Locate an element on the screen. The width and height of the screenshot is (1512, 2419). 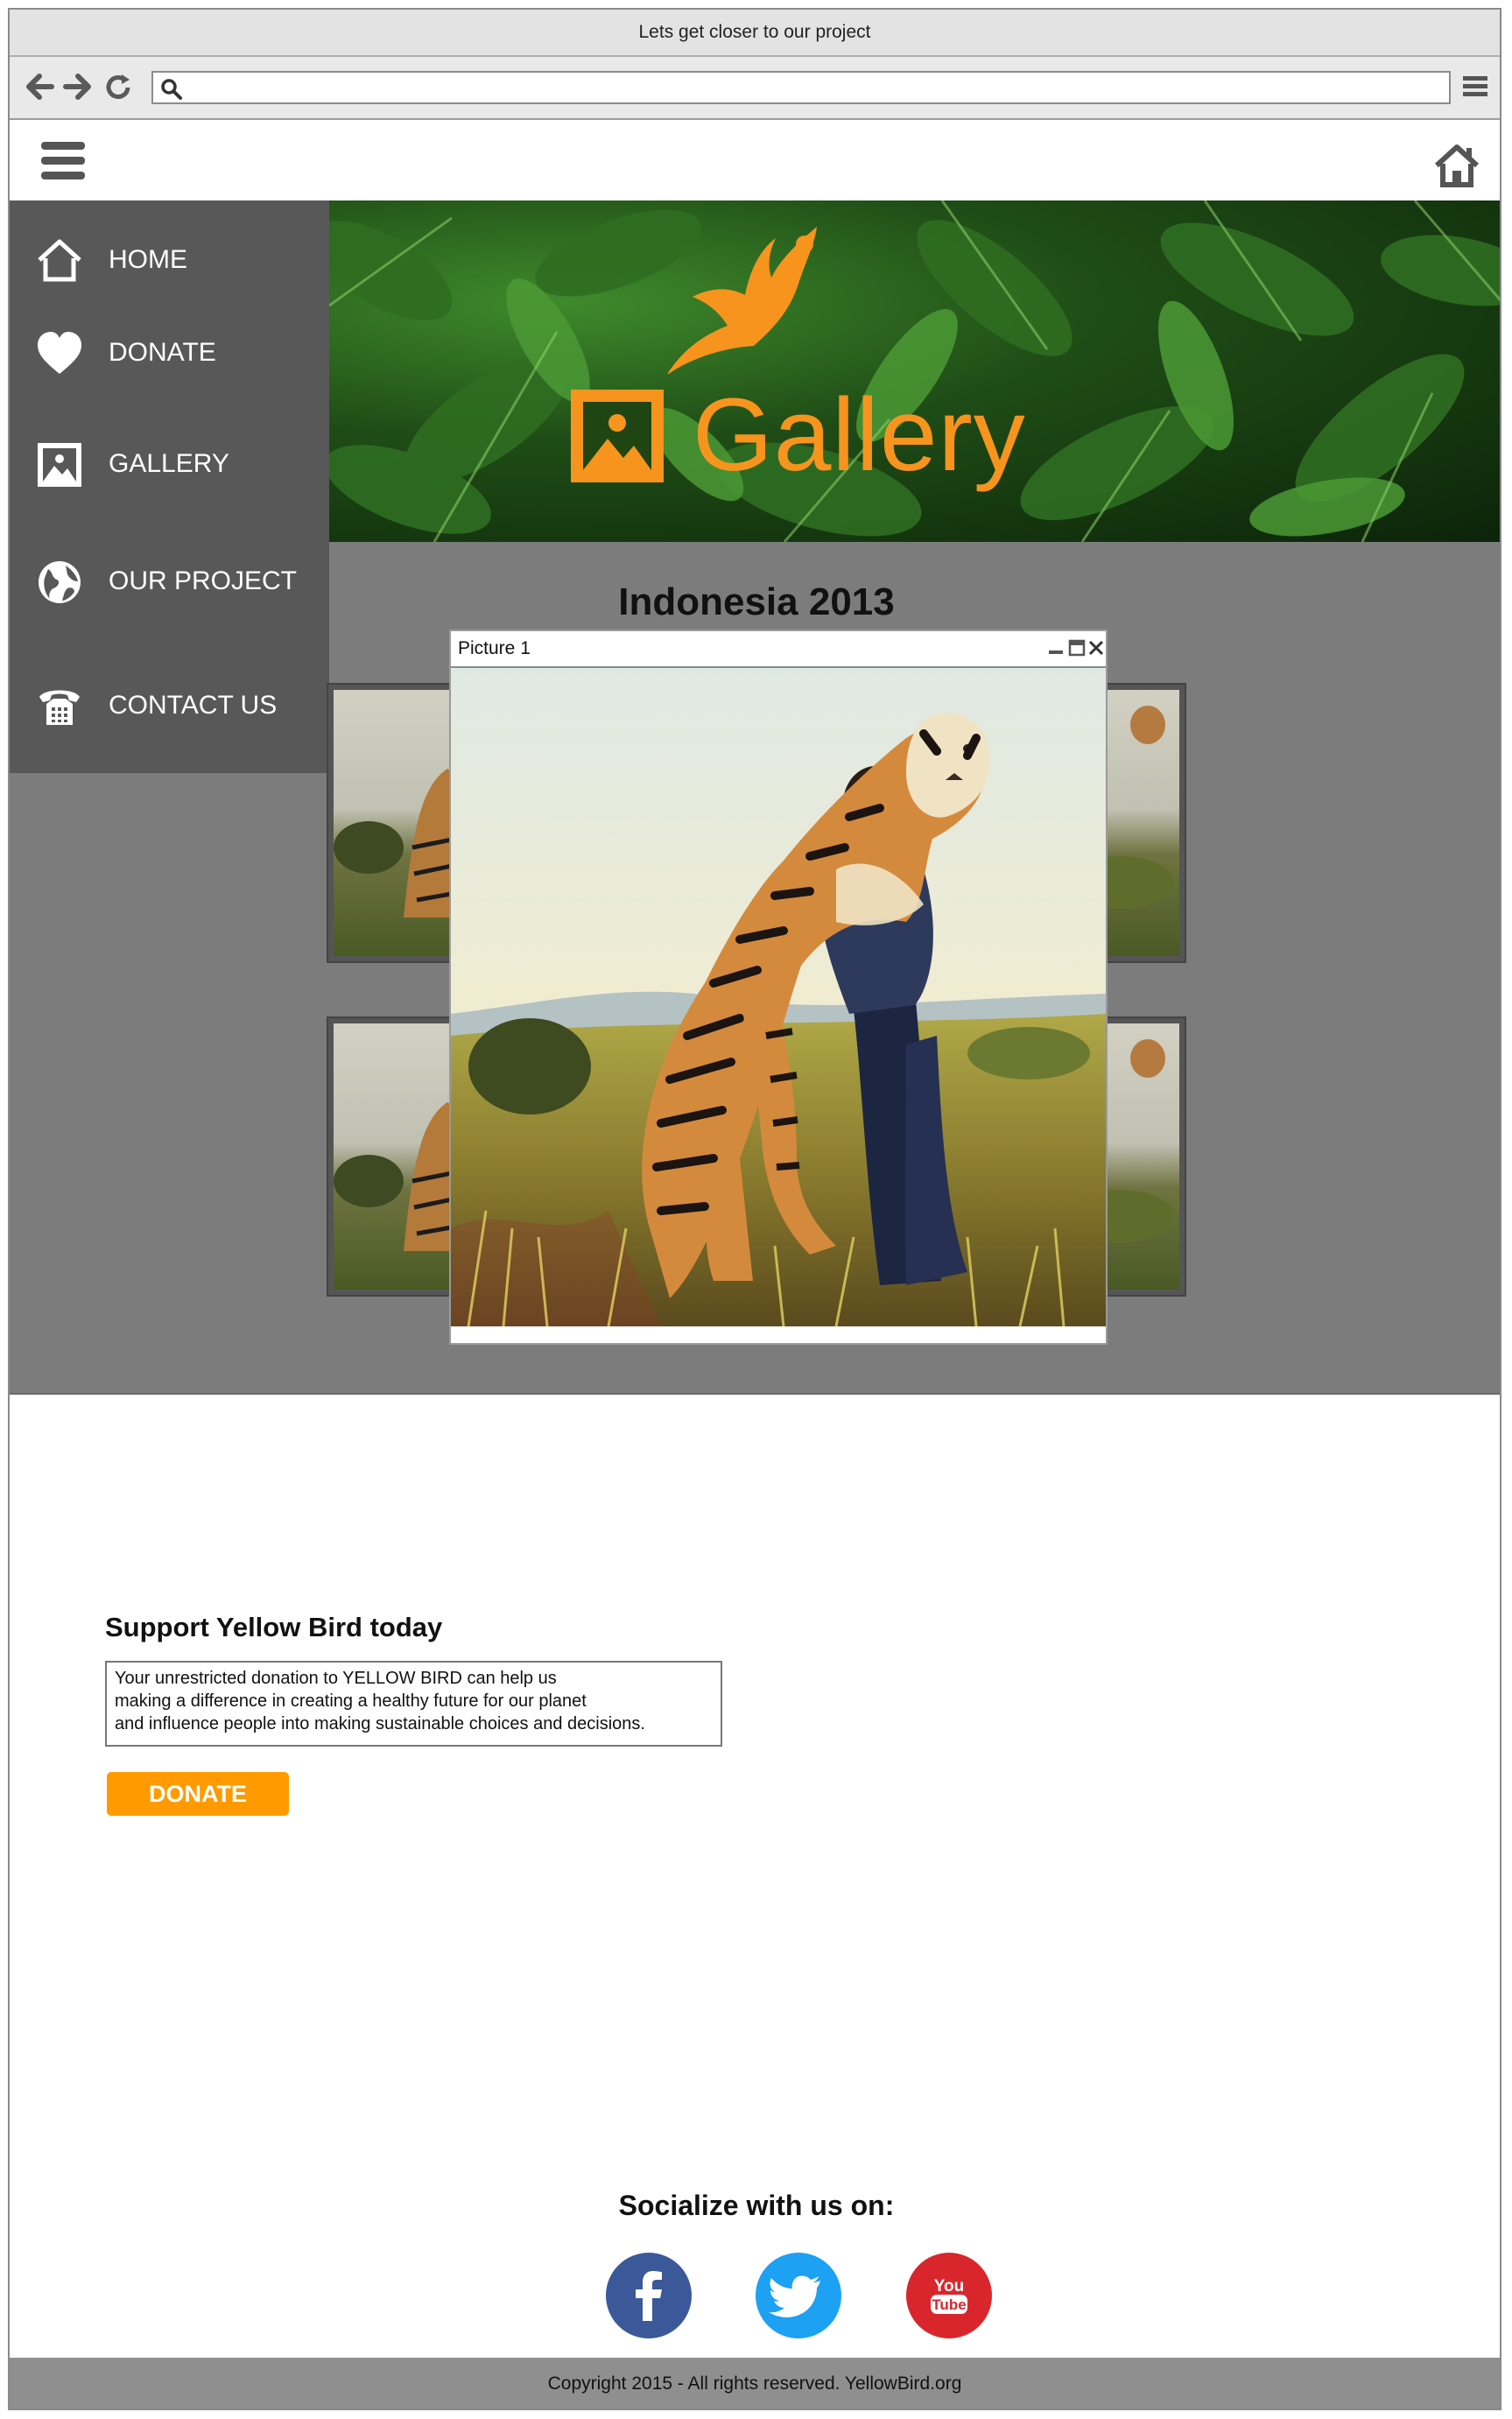
bird-logo-icon is located at coordinates (742, 300).